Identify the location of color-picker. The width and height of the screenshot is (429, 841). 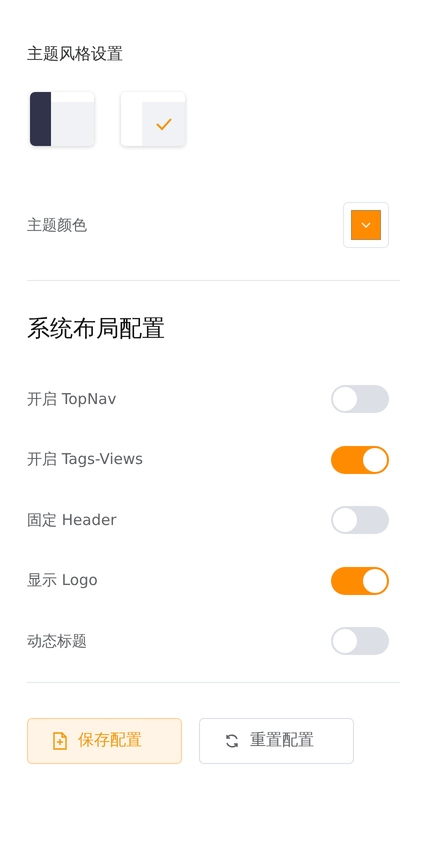
(366, 225).